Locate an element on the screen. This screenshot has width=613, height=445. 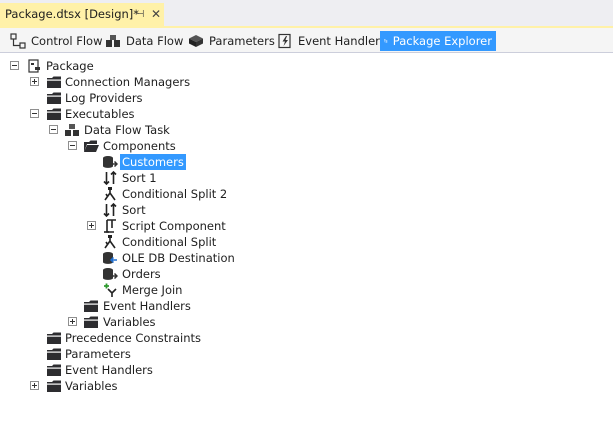
tree-label: Orders is located at coordinates (141, 274).